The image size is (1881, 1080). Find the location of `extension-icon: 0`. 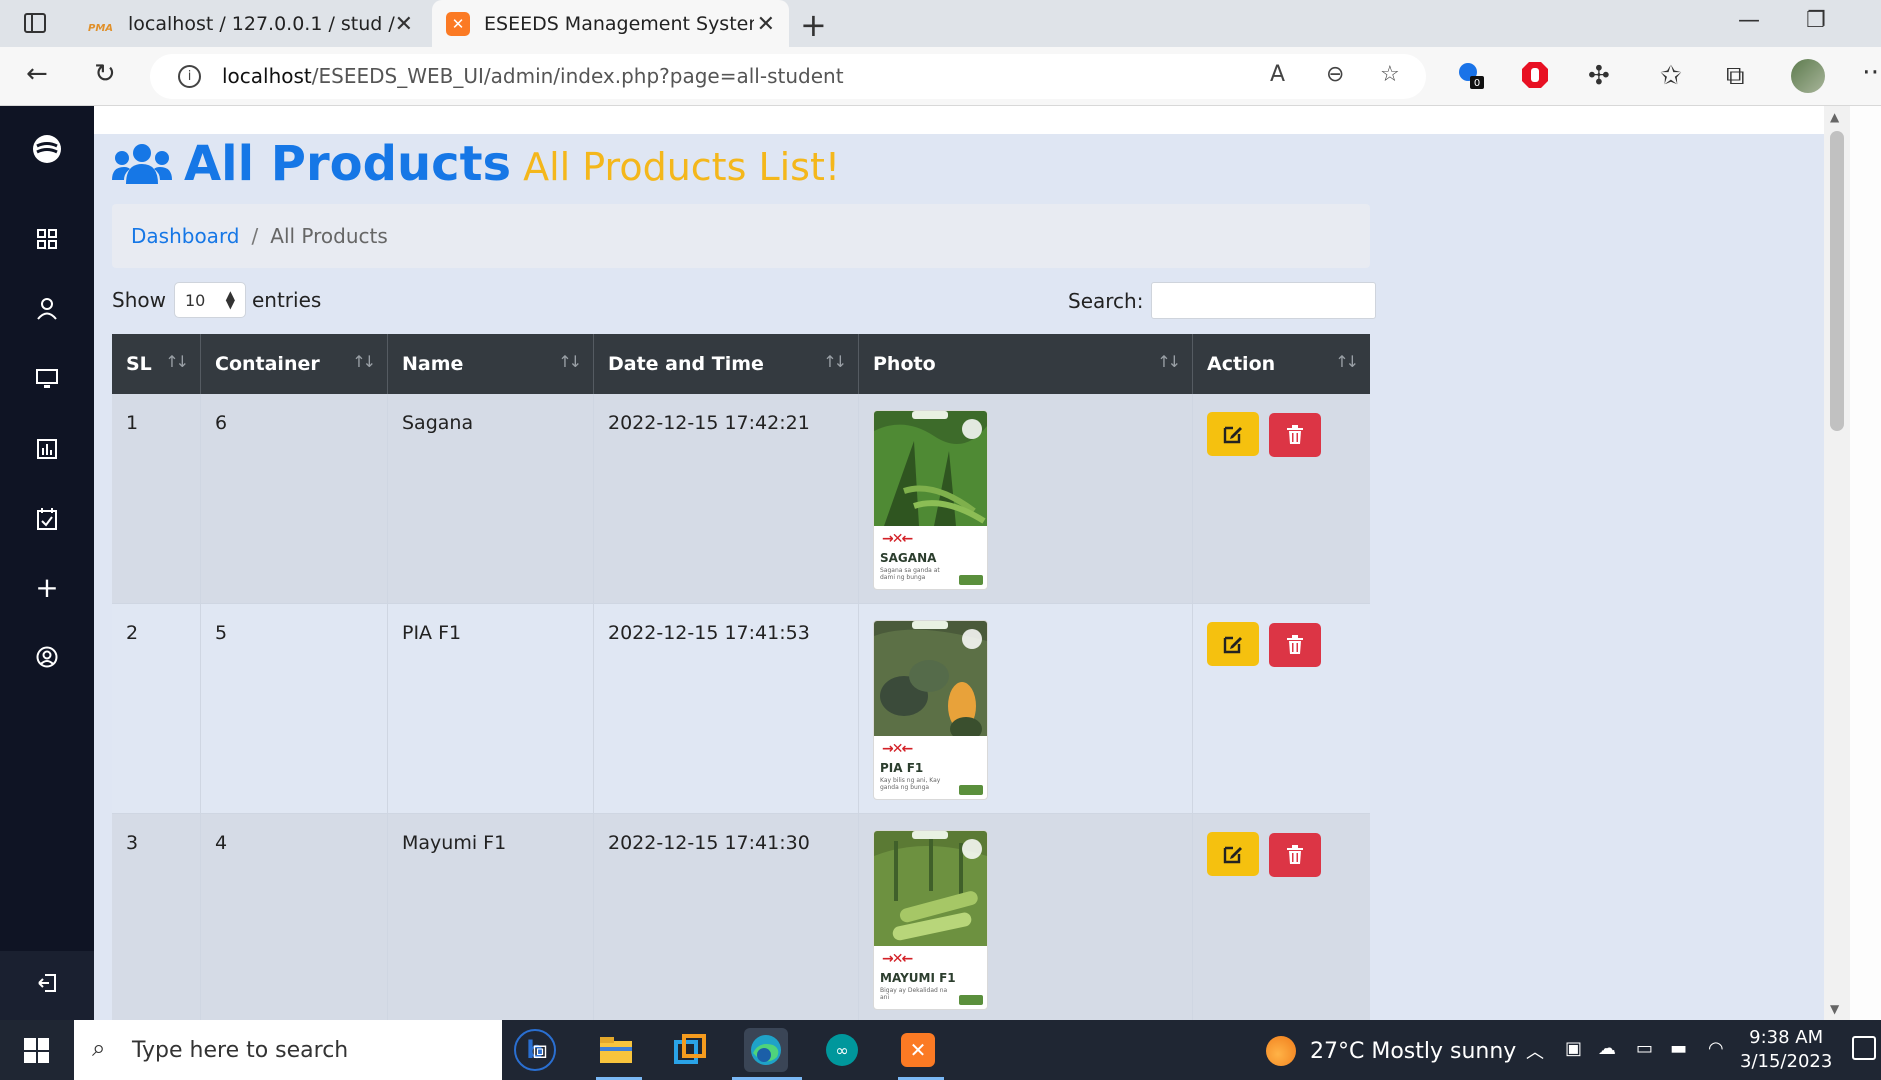

extension-icon: 0 is located at coordinates (1471, 75).